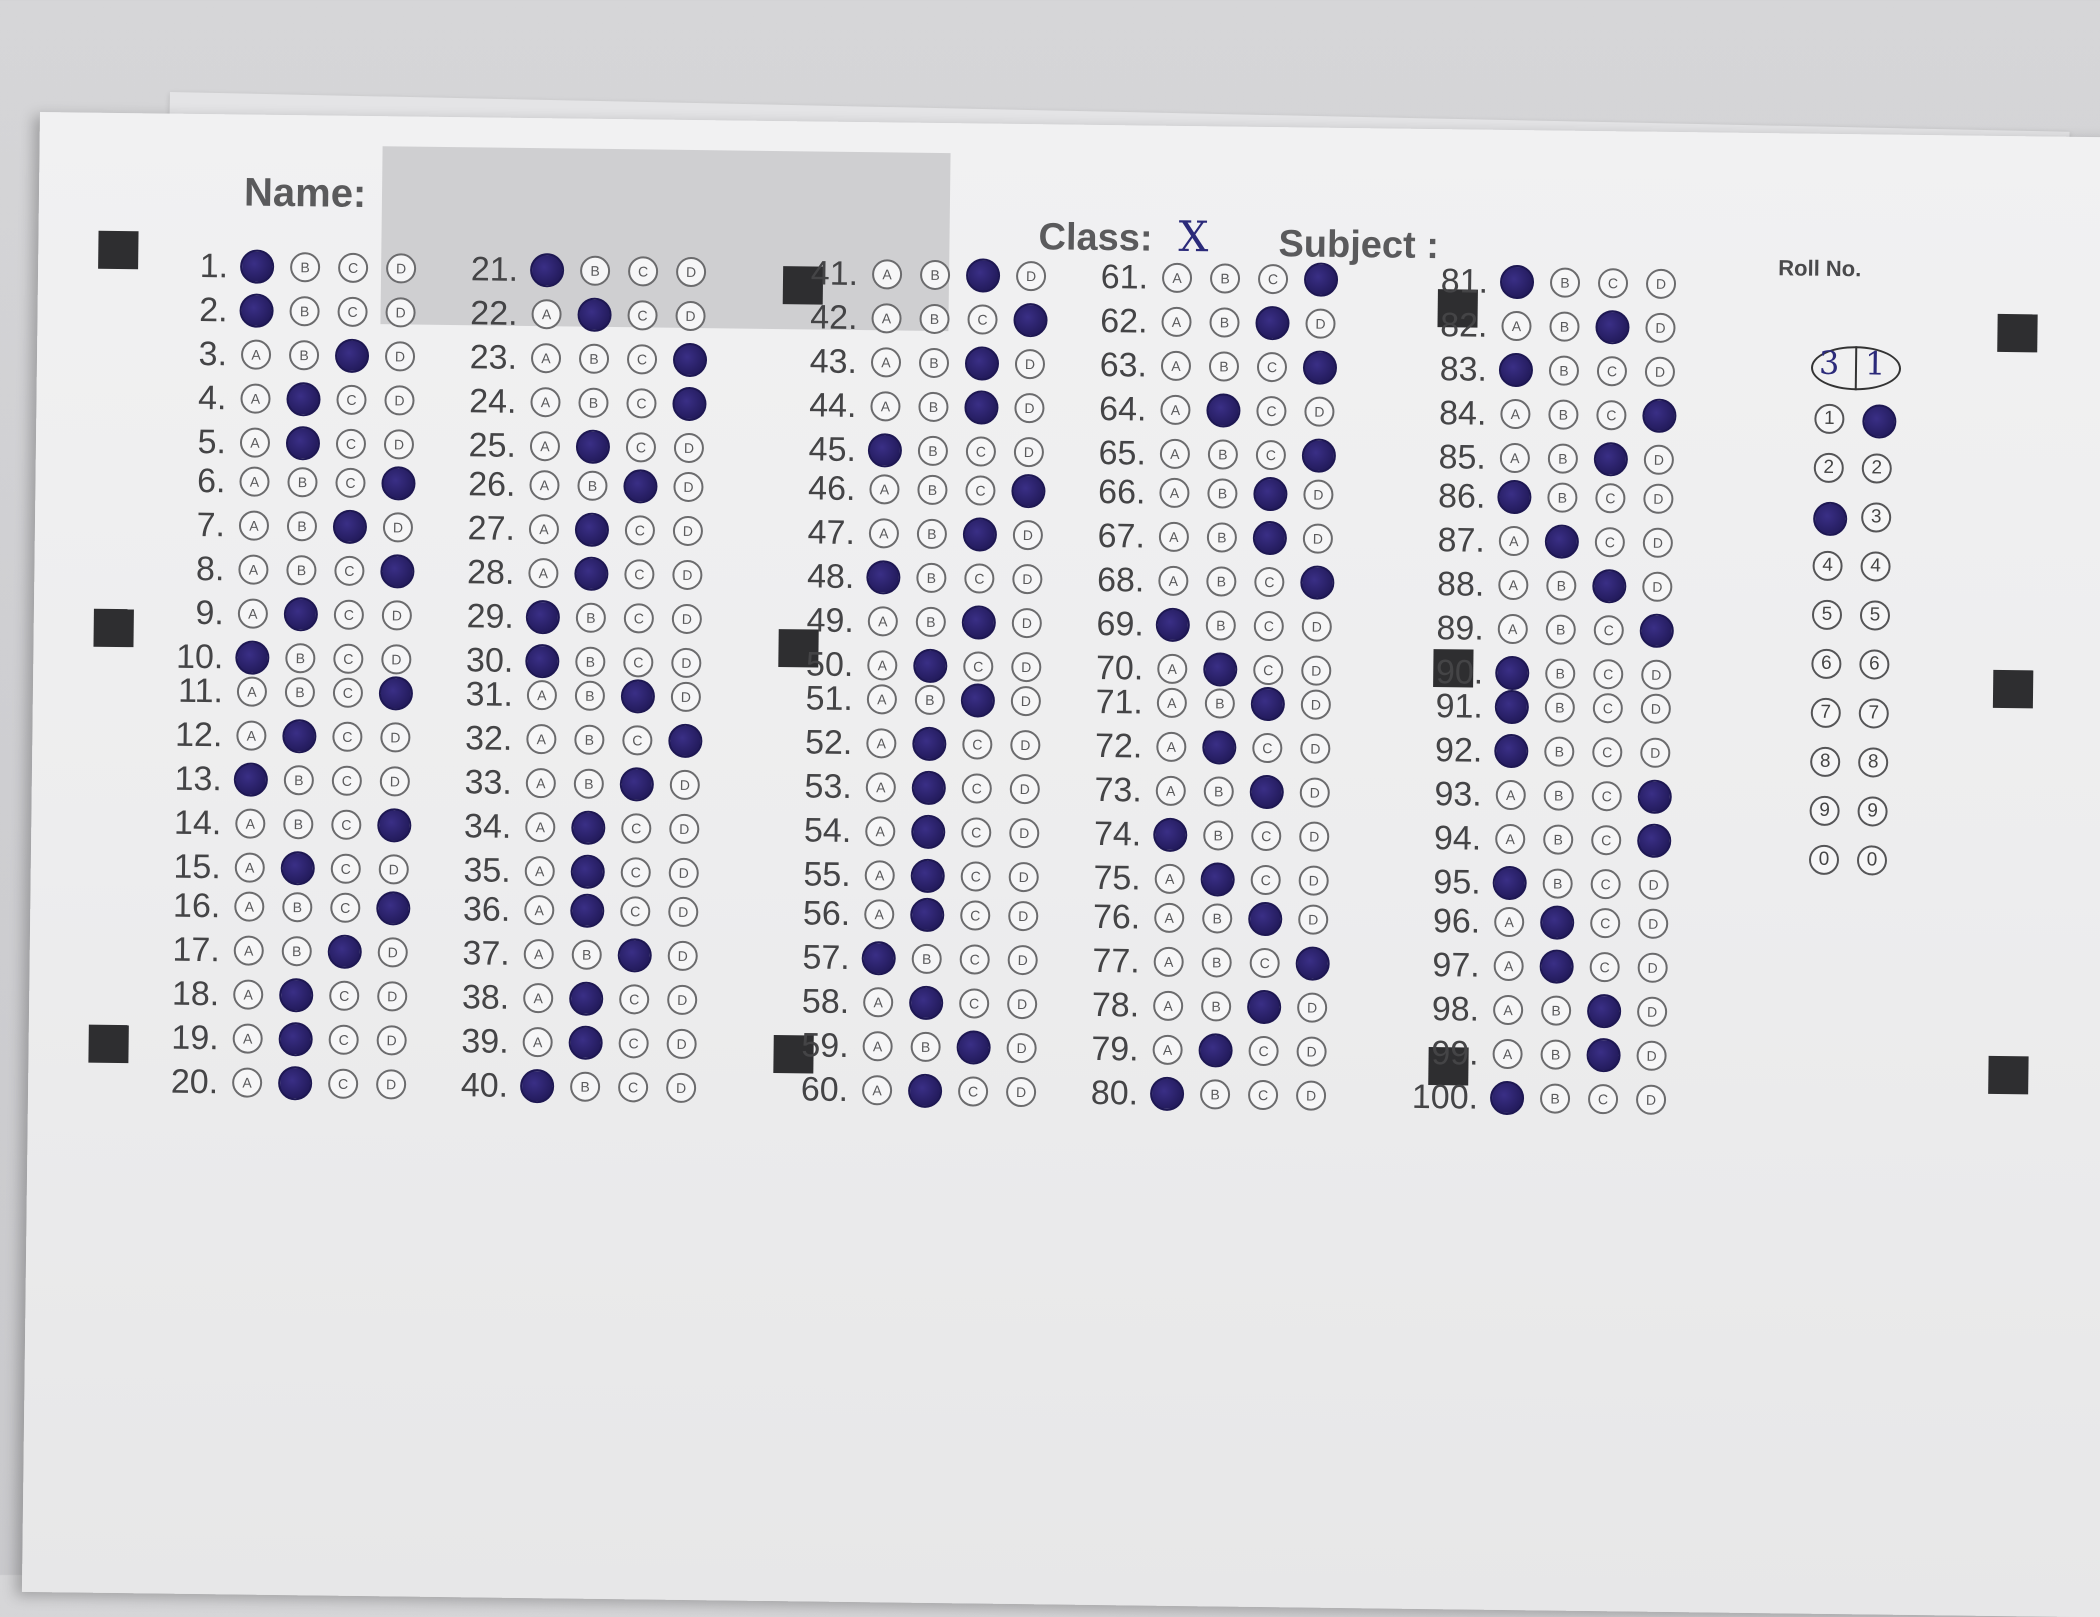  What do you see at coordinates (1876, 517) in the screenshot?
I see `roll-bubble: 3` at bounding box center [1876, 517].